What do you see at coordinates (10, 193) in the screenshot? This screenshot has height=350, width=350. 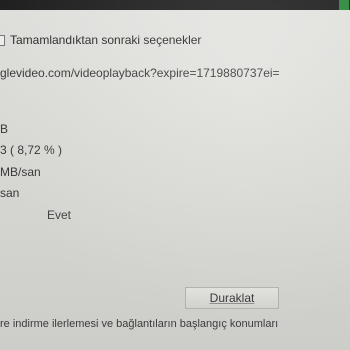 I see `time-left-value: san` at bounding box center [10, 193].